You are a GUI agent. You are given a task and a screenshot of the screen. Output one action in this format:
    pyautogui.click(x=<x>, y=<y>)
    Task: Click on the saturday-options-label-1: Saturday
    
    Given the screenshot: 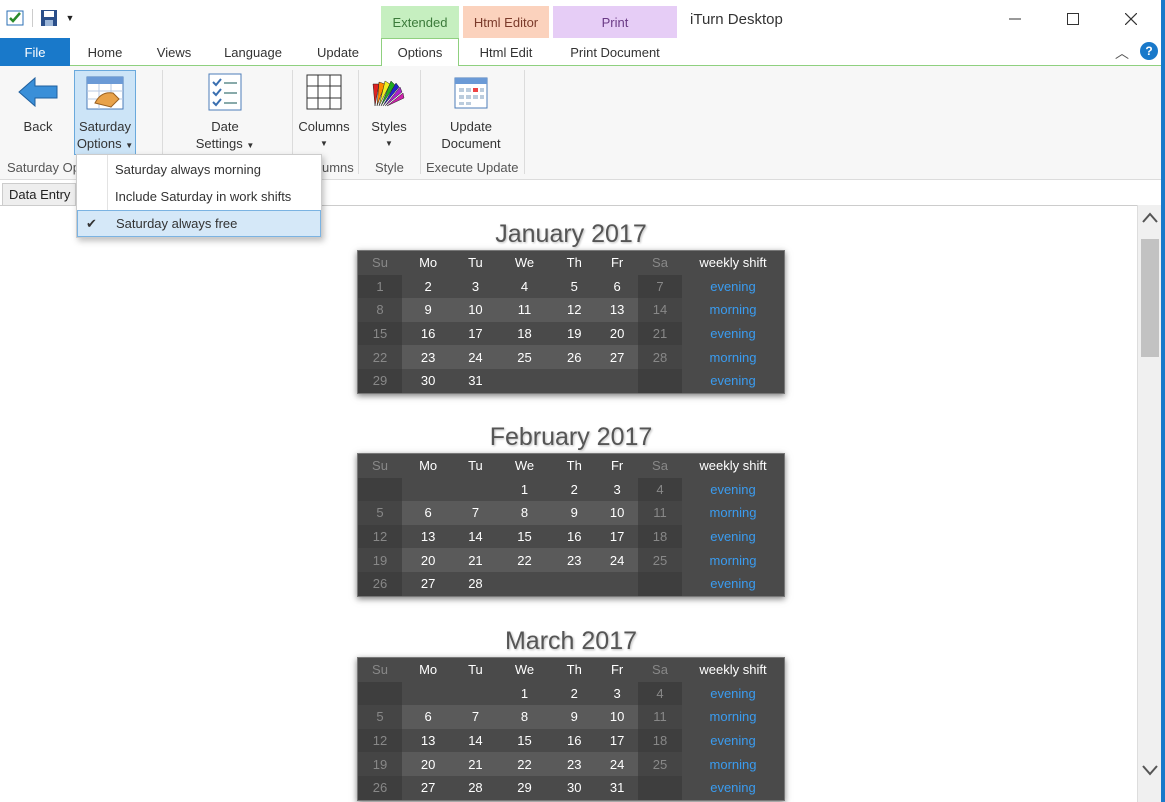 What is the action you would take?
    pyautogui.click(x=105, y=126)
    